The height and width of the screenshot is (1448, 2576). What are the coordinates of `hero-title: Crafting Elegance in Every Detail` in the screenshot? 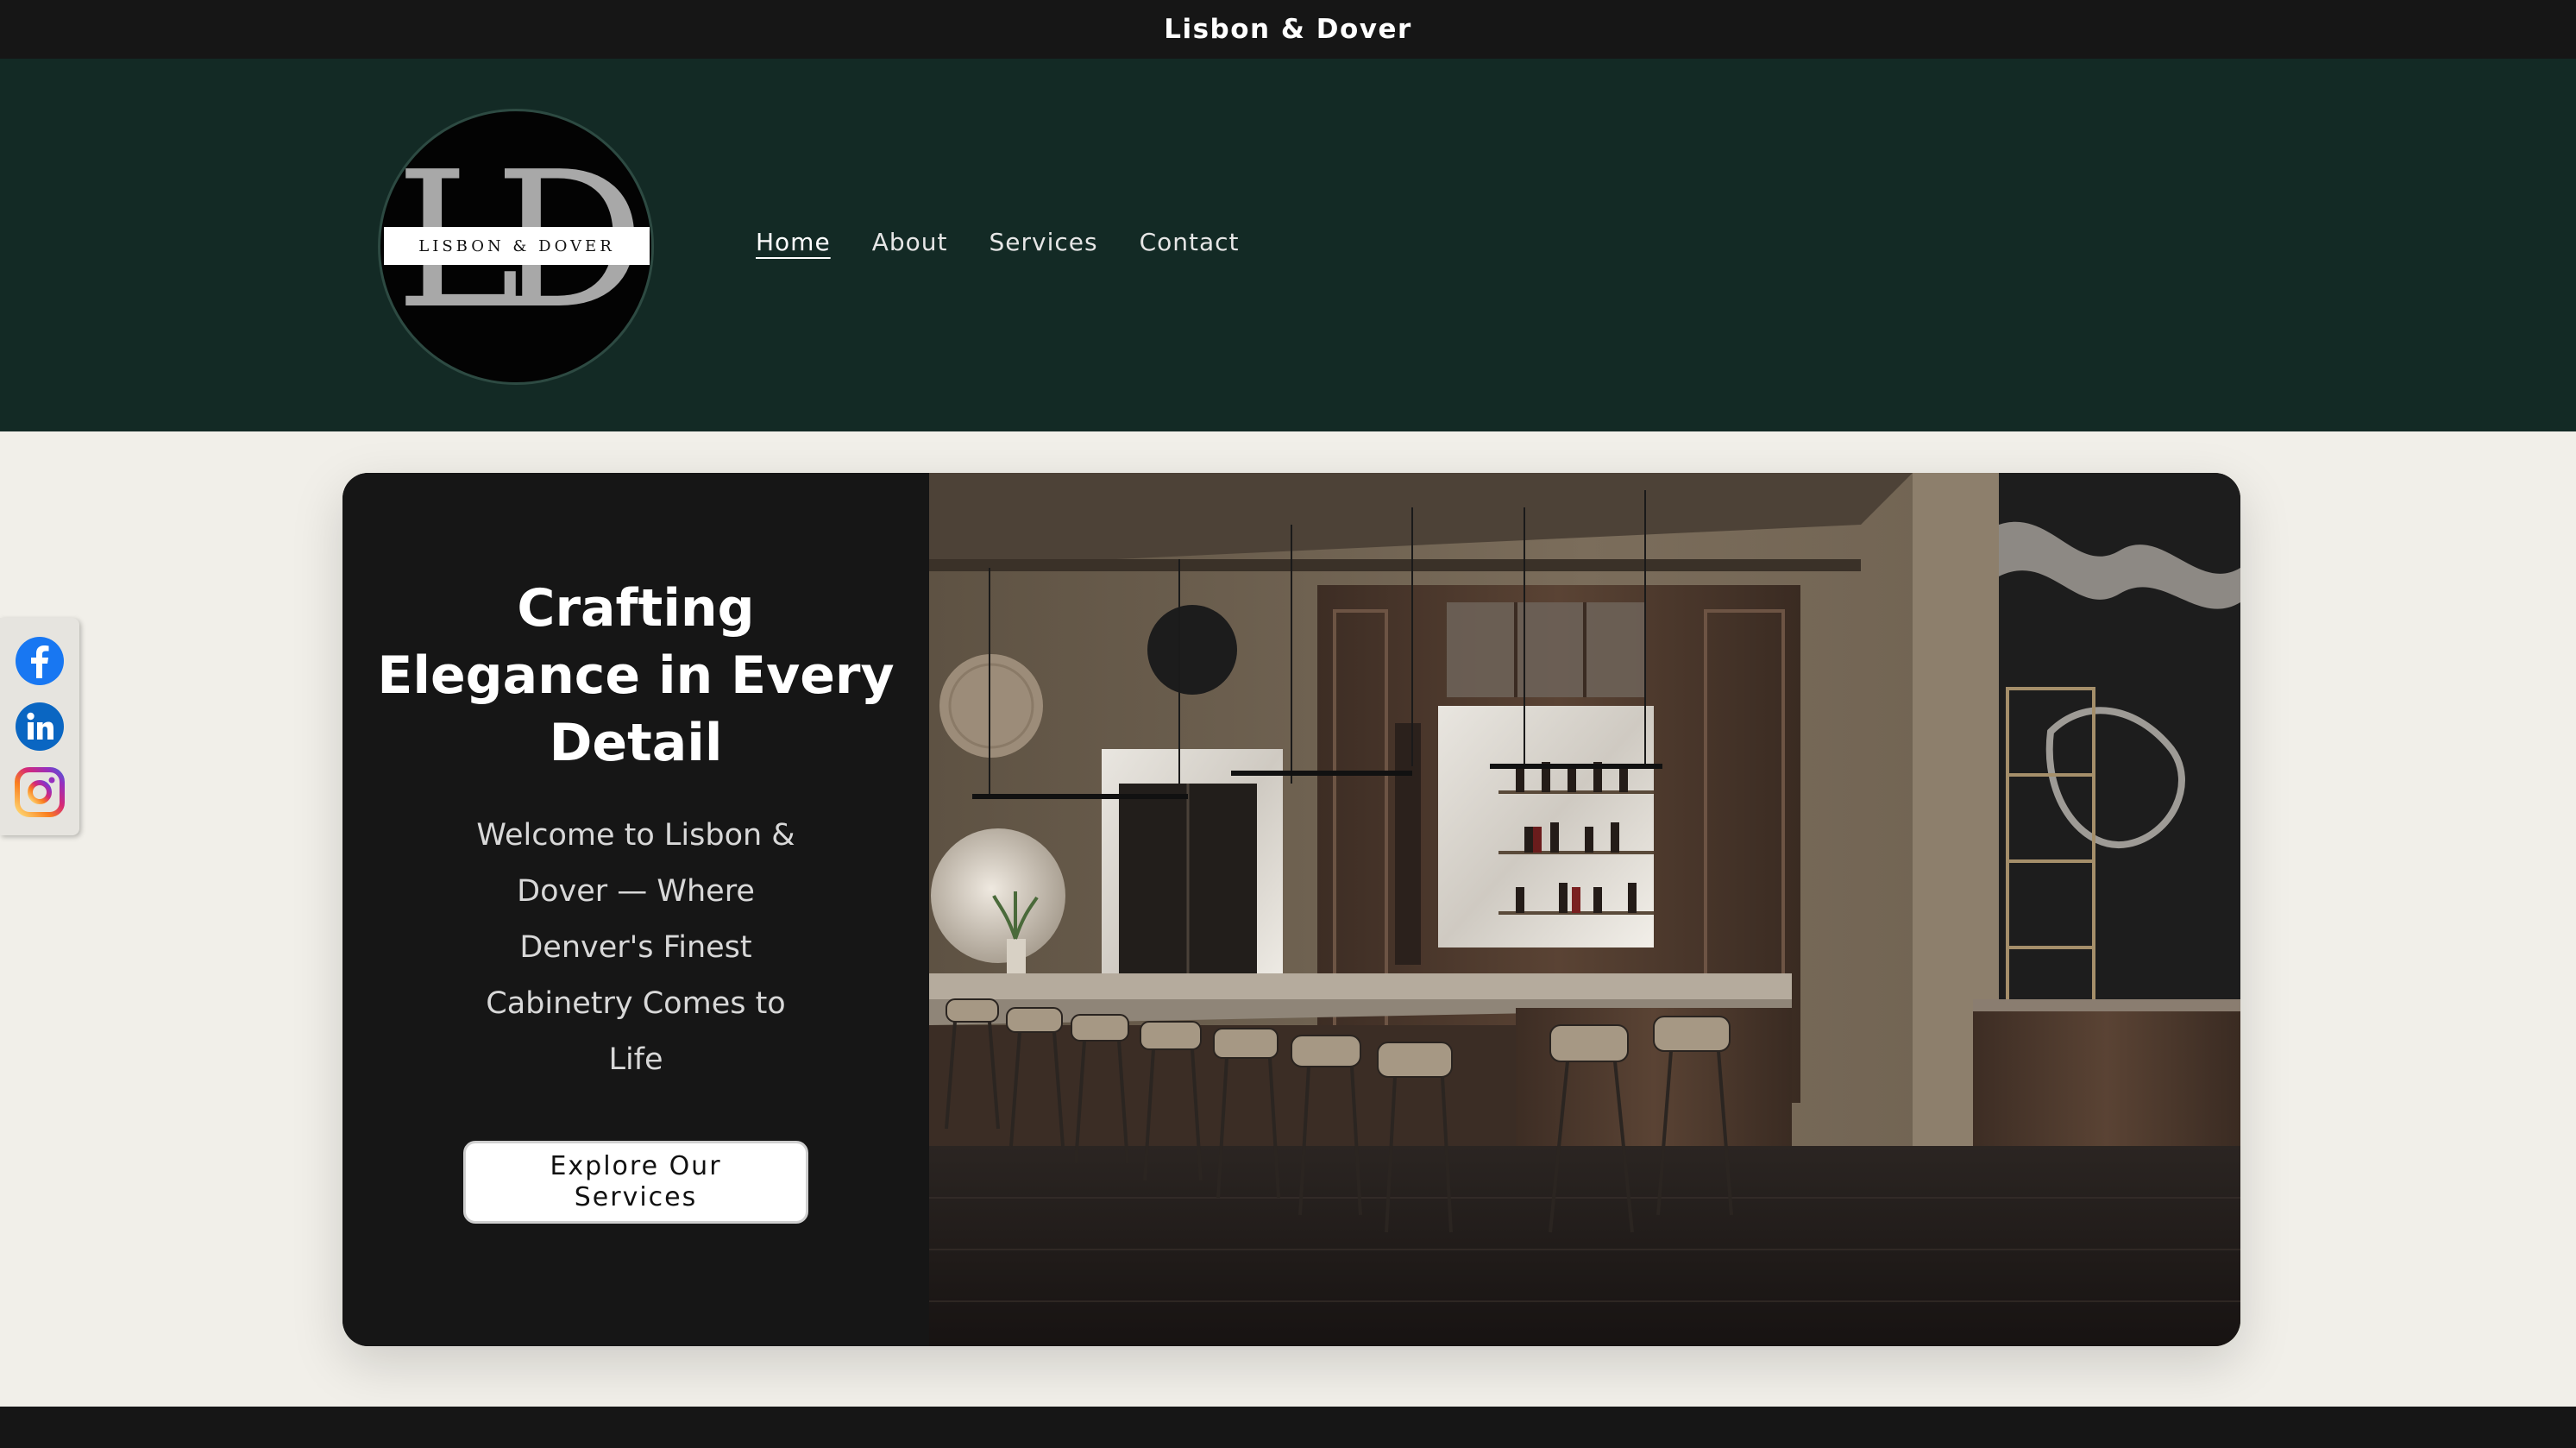 It's located at (636, 675).